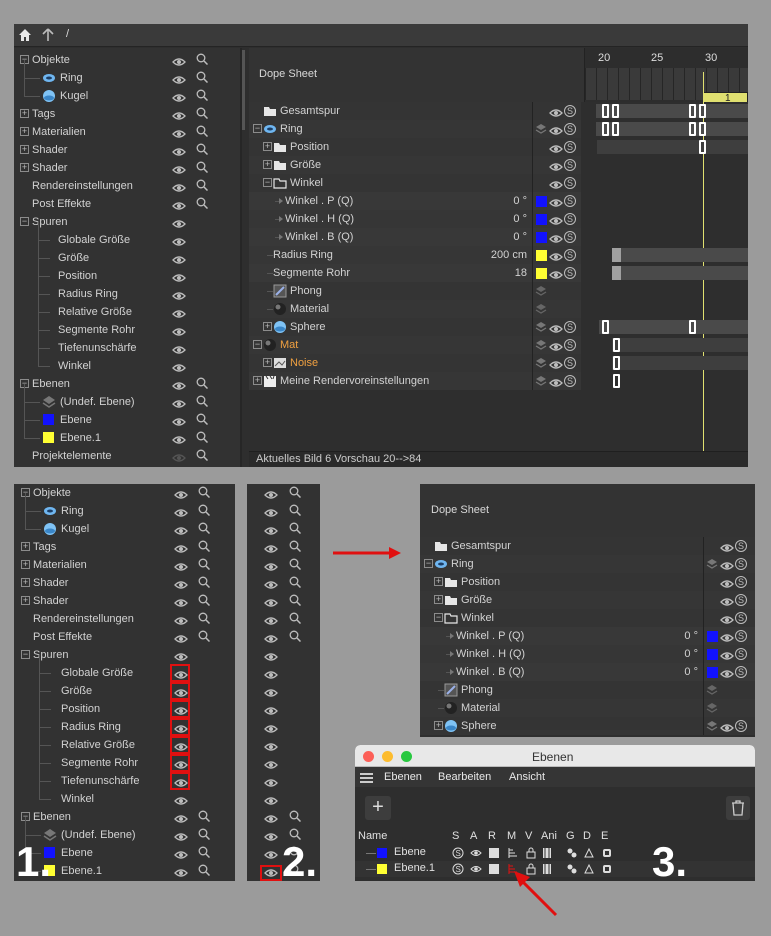  What do you see at coordinates (406, 756) in the screenshot?
I see `zoom-button` at bounding box center [406, 756].